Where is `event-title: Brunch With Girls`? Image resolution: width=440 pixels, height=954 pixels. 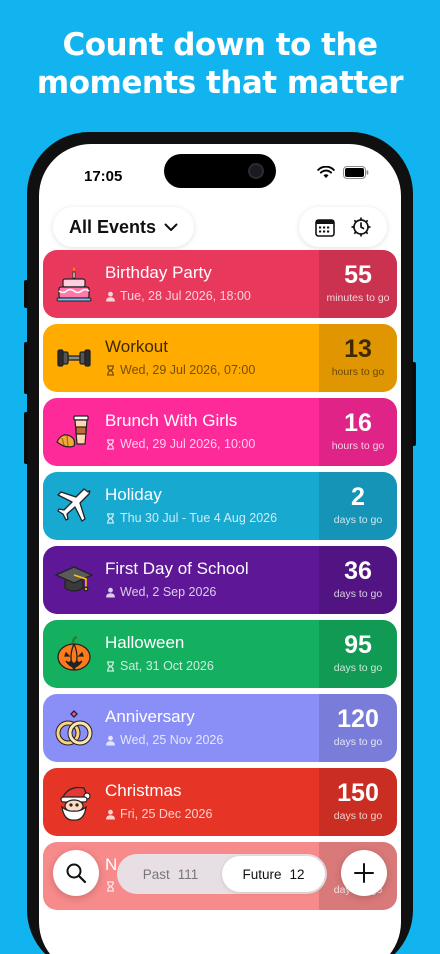
event-title: Brunch With Girls is located at coordinates (171, 420).